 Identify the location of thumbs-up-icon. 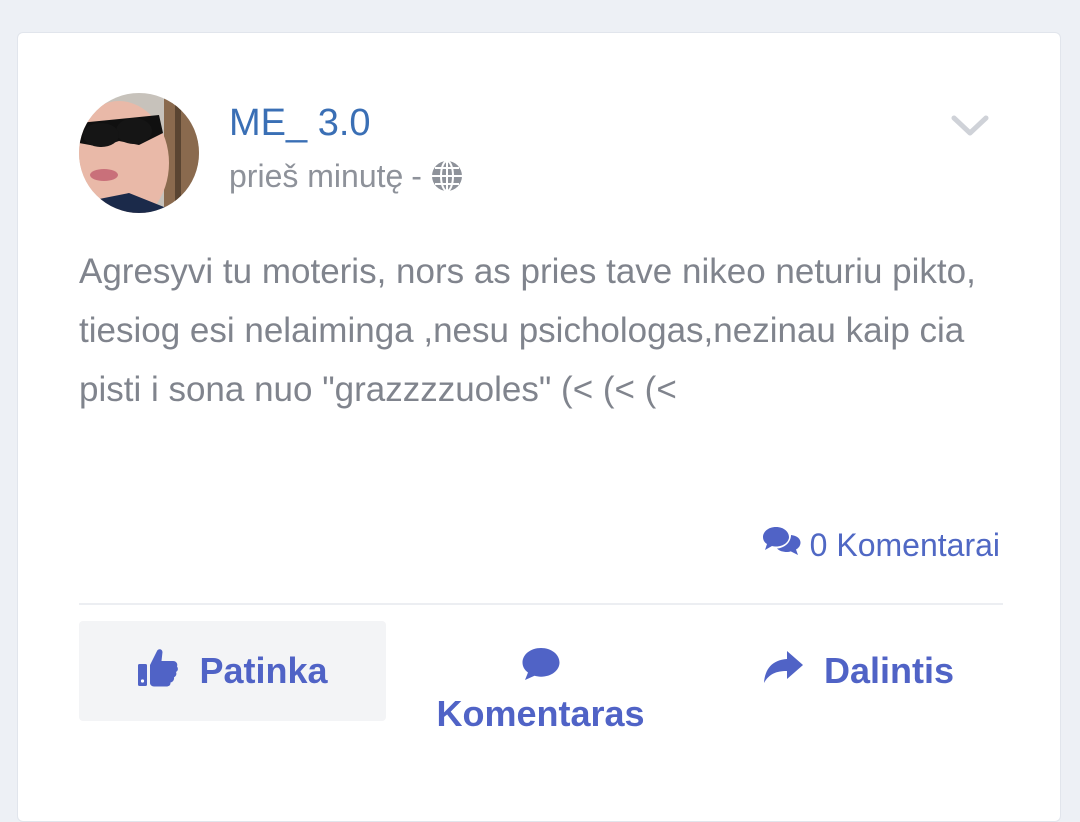
(158, 671).